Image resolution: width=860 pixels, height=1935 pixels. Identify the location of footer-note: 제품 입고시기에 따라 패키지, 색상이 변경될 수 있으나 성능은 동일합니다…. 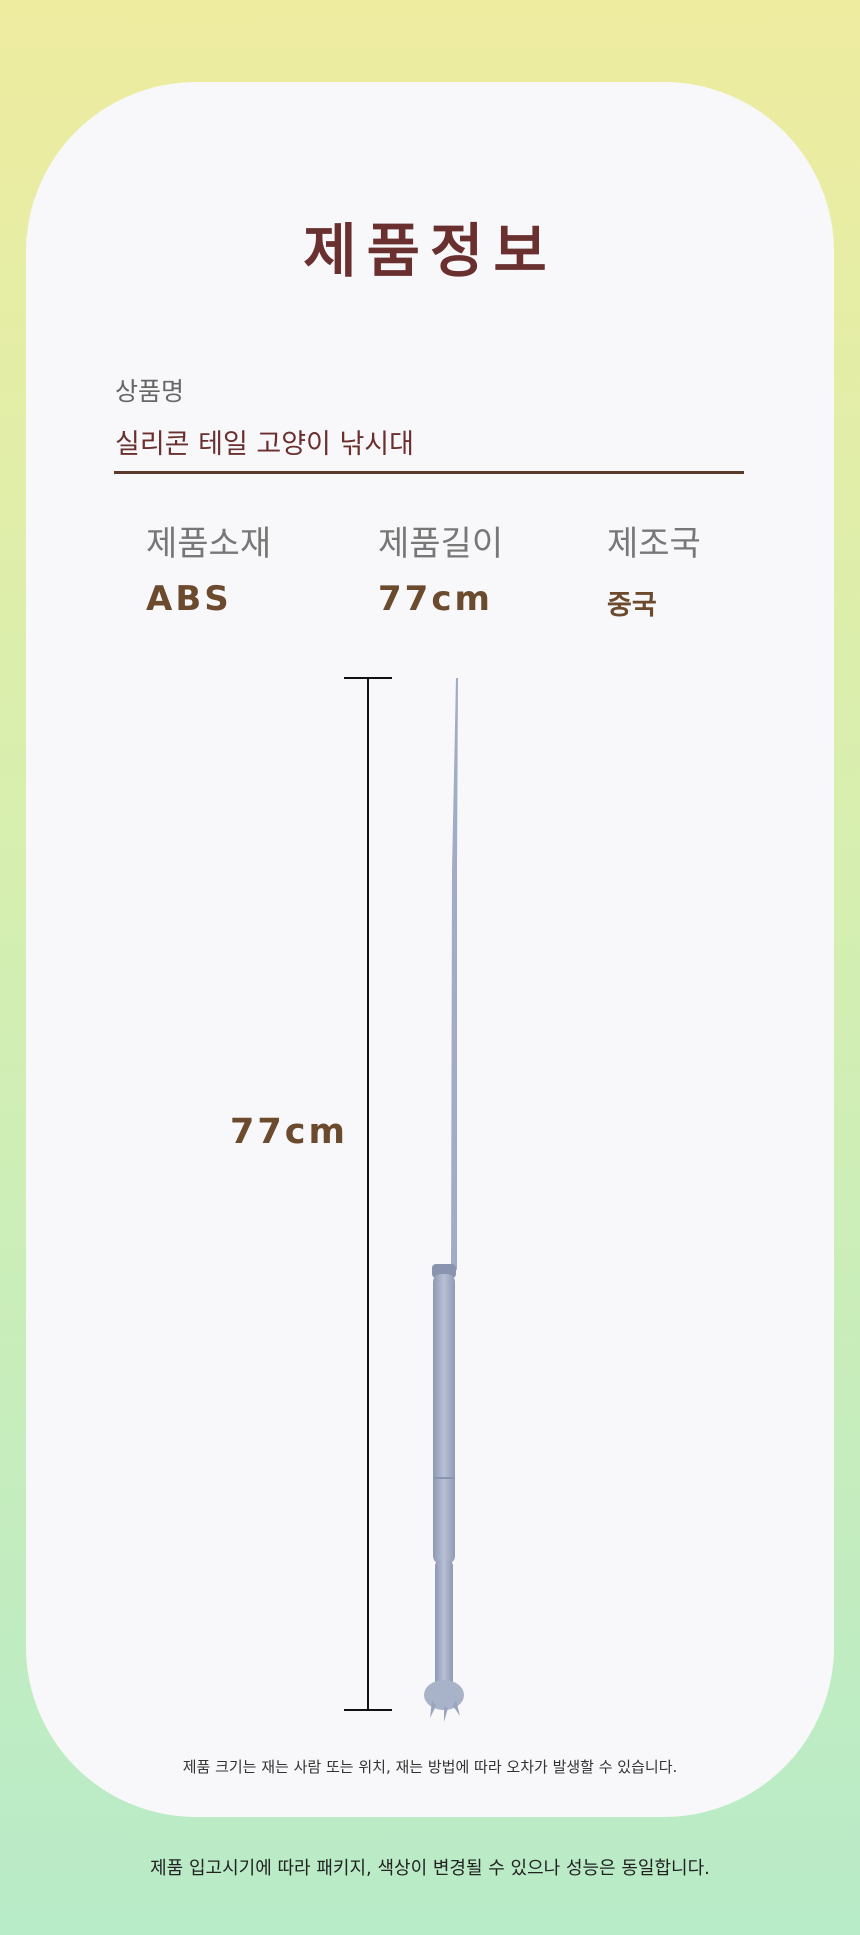
(430, 1868).